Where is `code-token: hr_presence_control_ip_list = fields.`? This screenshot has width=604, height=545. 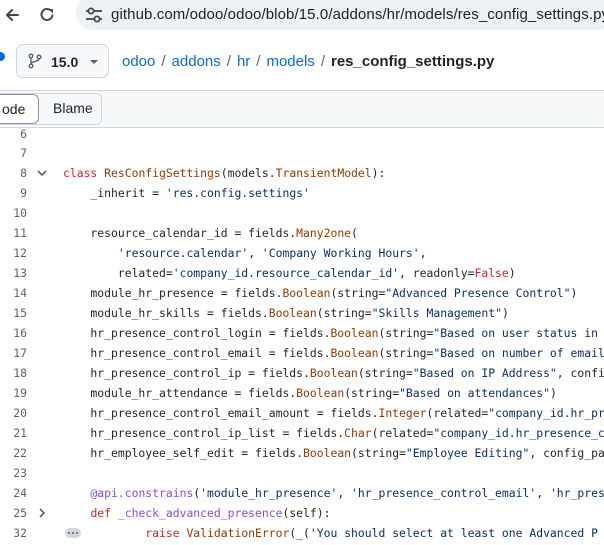 code-token: hr_presence_control_ip_list = fields. is located at coordinates (204, 433).